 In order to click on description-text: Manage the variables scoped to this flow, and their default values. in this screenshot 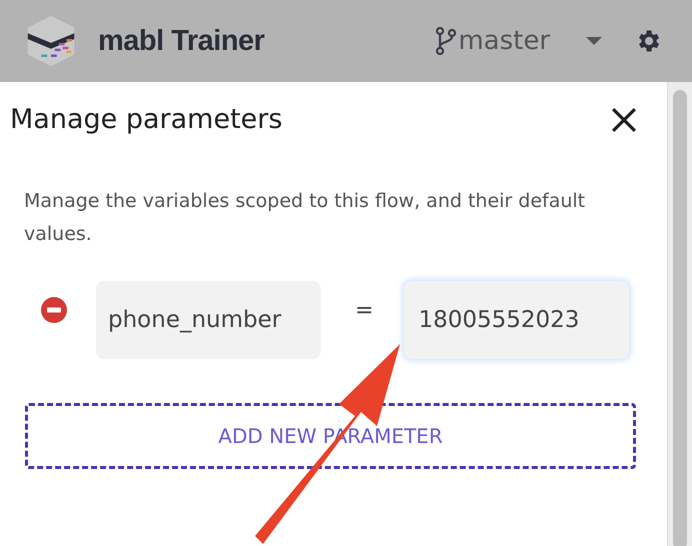, I will do `click(305, 218)`.